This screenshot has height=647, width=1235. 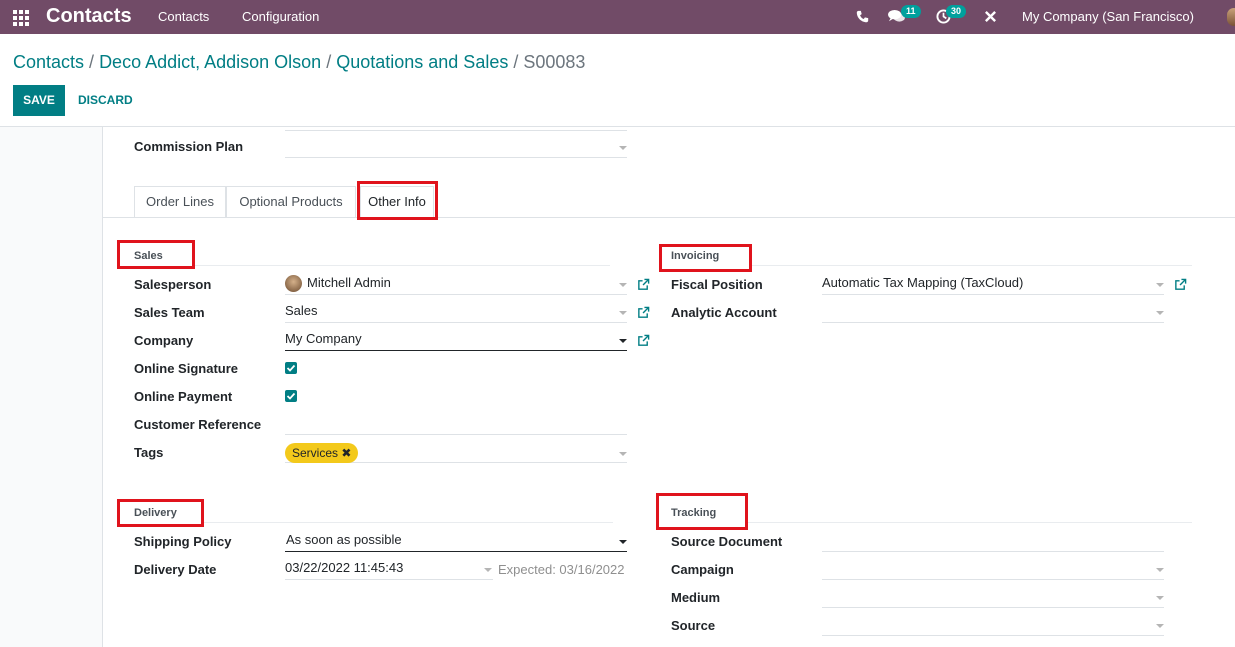 What do you see at coordinates (623, 285) in the screenshot?
I see `salesperson-dropdown-icon` at bounding box center [623, 285].